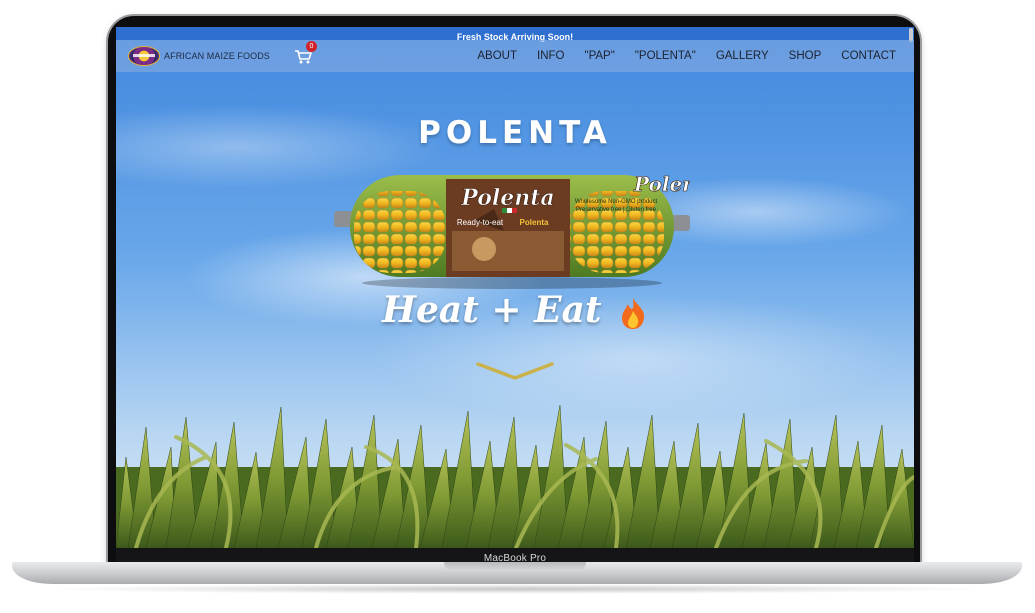 This screenshot has width=1035, height=613. What do you see at coordinates (665, 56) in the screenshot?
I see `menu-item-polenta: "POLENTA"` at bounding box center [665, 56].